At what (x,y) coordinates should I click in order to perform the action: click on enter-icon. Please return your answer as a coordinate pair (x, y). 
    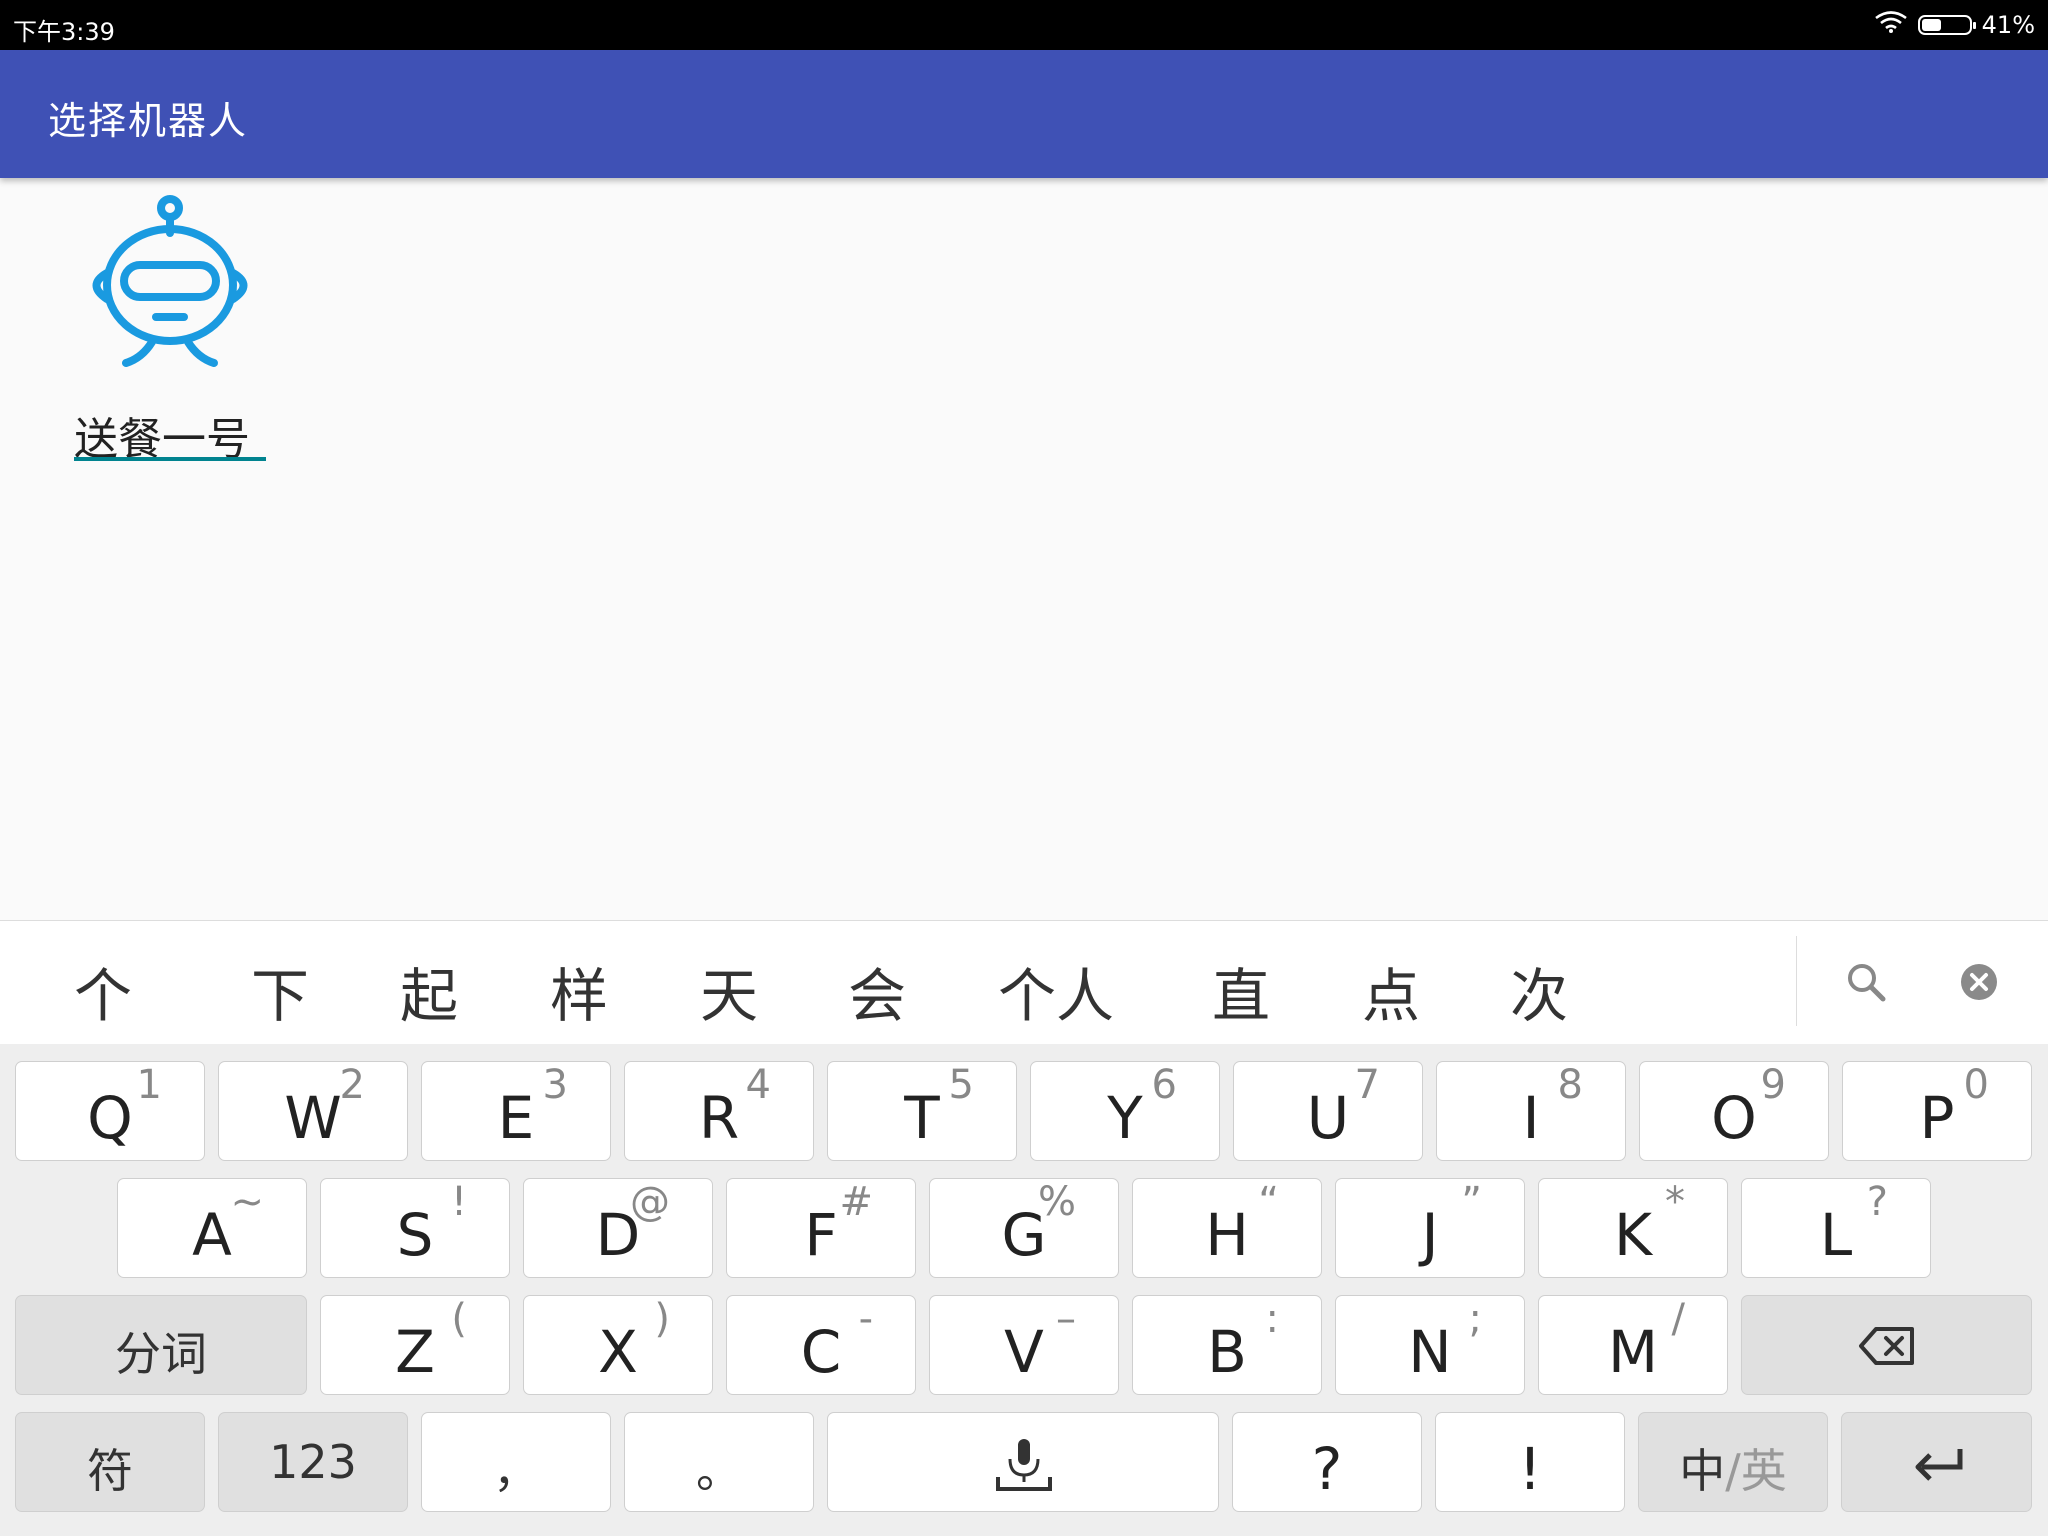
    Looking at the image, I should click on (1939, 1465).